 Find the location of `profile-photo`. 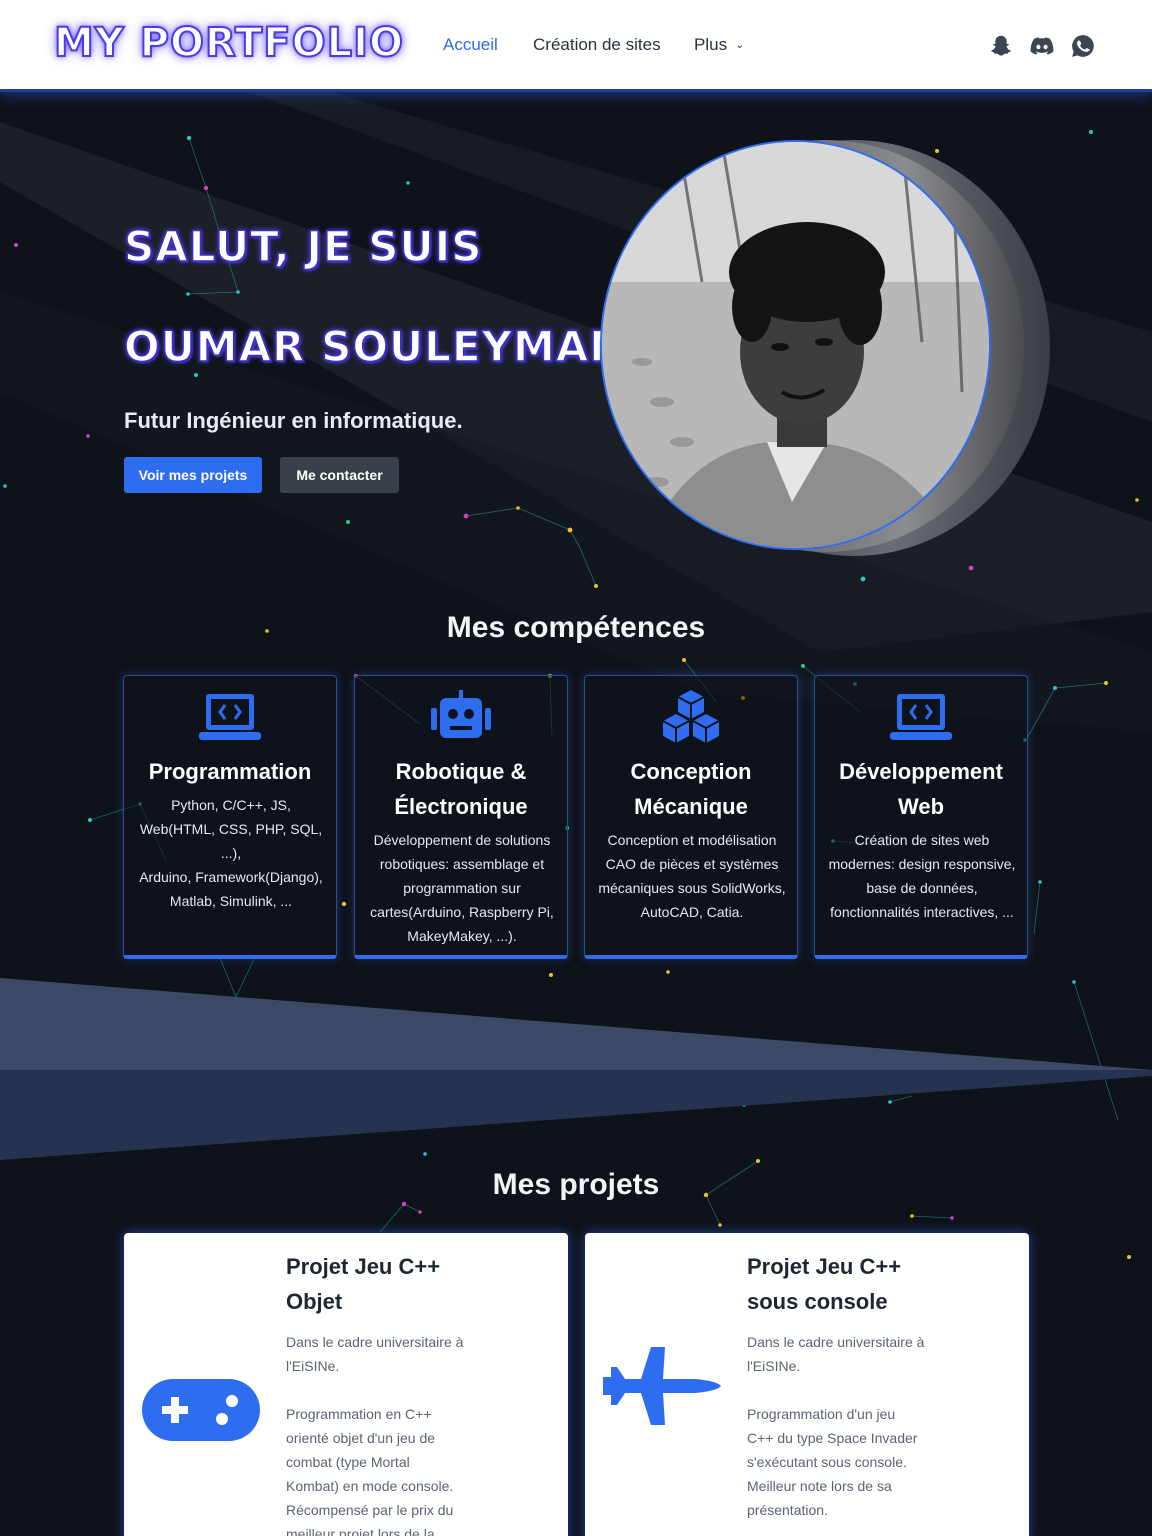

profile-photo is located at coordinates (795, 345).